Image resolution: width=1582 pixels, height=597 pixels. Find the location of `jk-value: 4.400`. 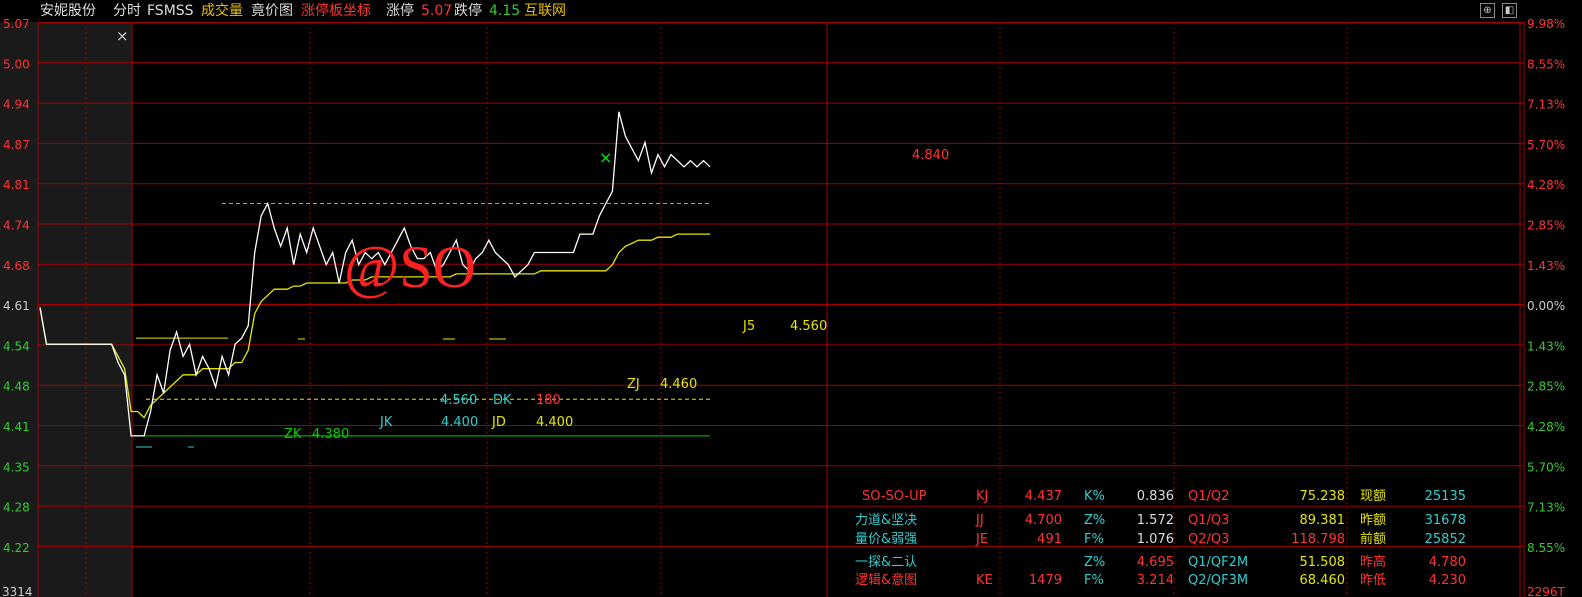

jk-value: 4.400 is located at coordinates (459, 422).